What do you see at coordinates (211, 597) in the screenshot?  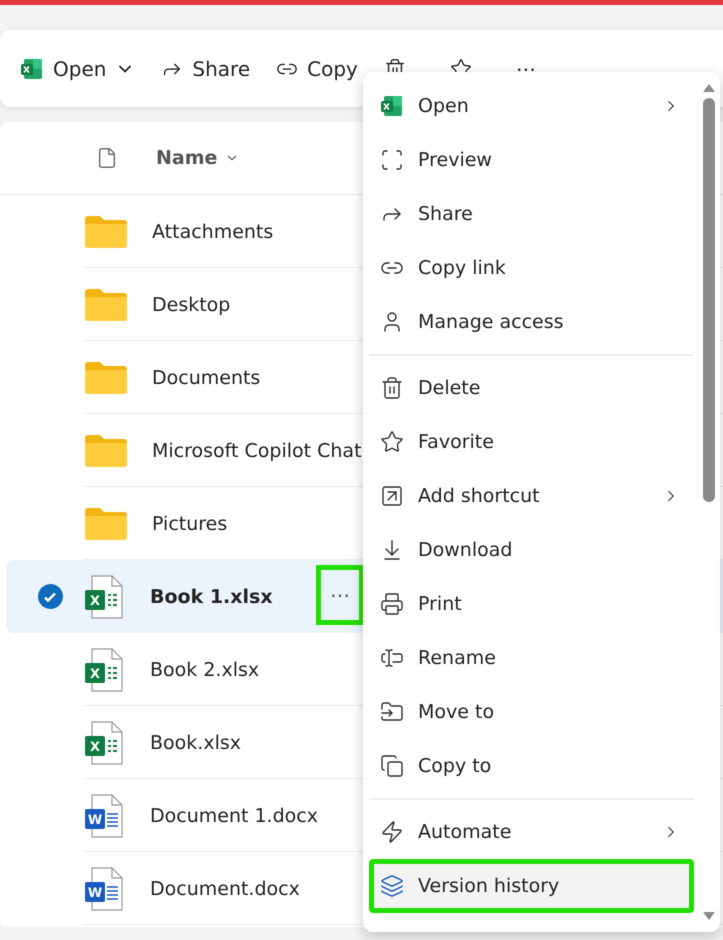 I see `file-name: Book 1.xlsx` at bounding box center [211, 597].